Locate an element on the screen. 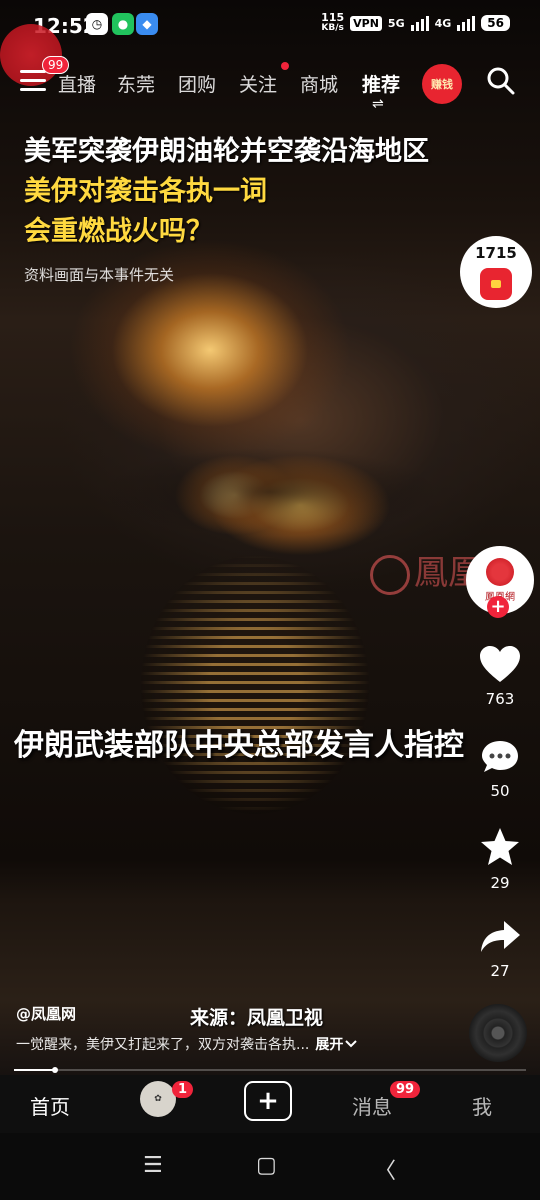  earn-money-button: 赚钱 is located at coordinates (442, 84).